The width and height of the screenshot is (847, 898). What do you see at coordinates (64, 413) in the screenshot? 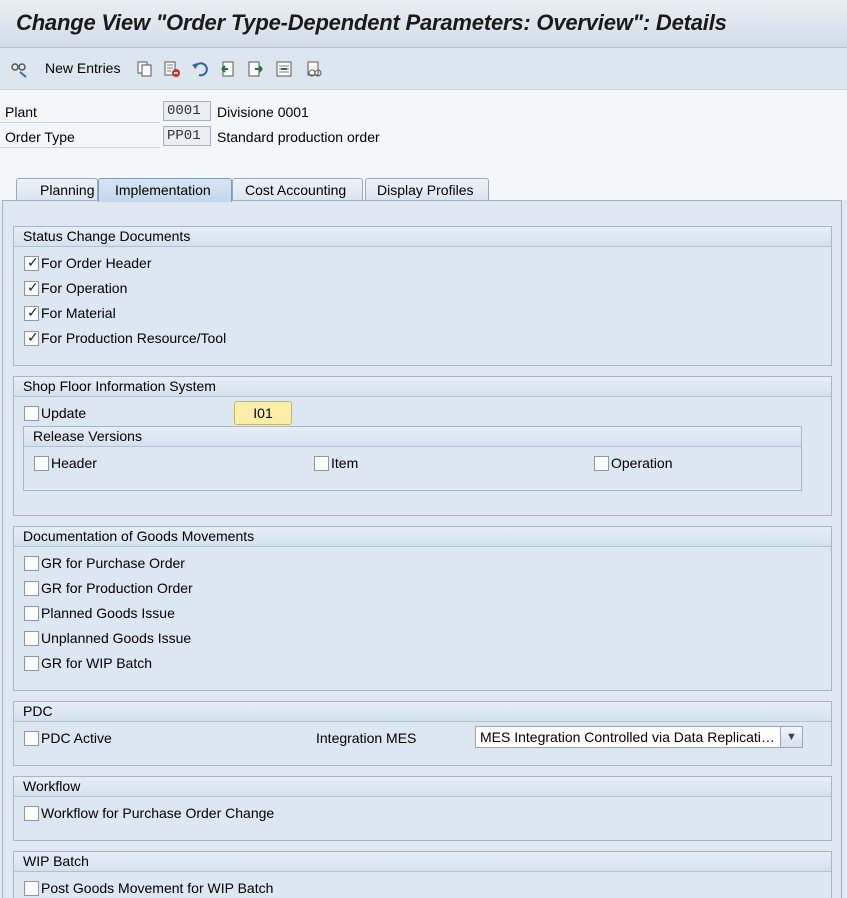
I see `checkbox-label: Update` at bounding box center [64, 413].